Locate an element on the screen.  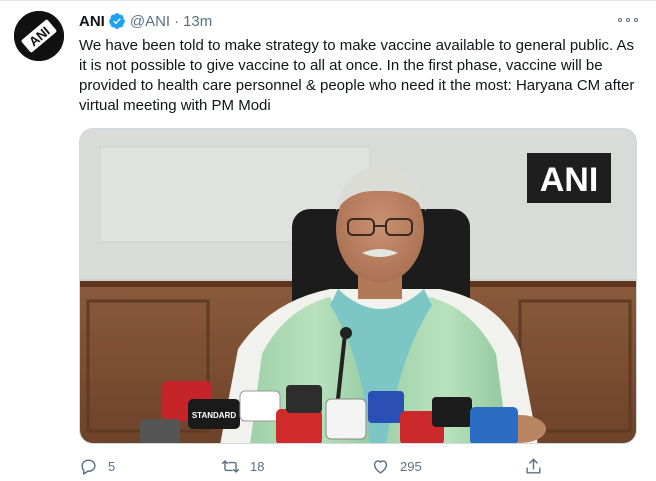
more-options-icon is located at coordinates (628, 20).